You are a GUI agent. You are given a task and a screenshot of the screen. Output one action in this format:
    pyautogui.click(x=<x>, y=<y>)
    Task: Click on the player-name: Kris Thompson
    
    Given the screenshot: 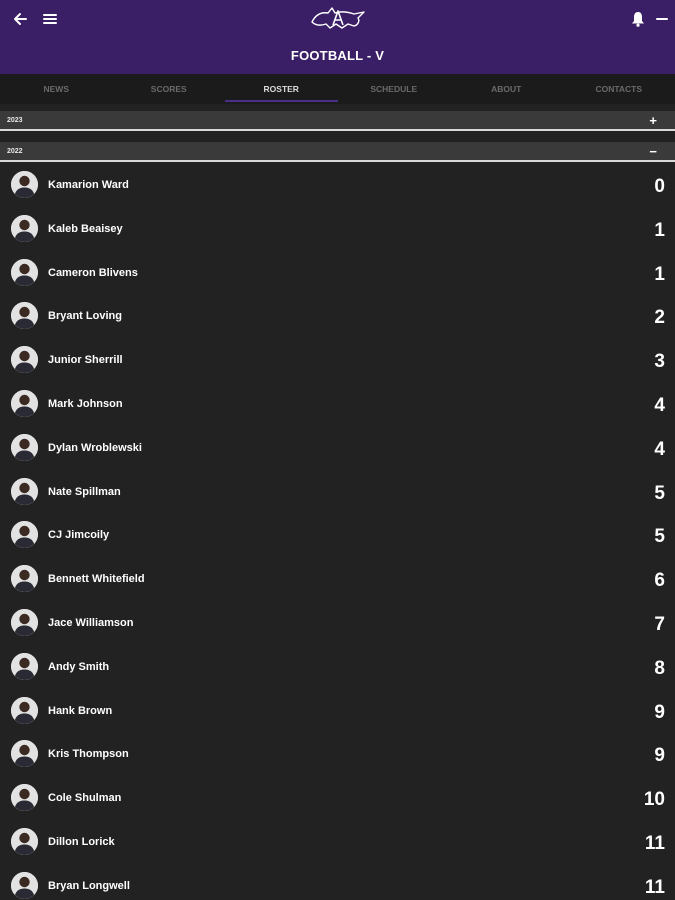 What is the action you would take?
    pyautogui.click(x=88, y=754)
    